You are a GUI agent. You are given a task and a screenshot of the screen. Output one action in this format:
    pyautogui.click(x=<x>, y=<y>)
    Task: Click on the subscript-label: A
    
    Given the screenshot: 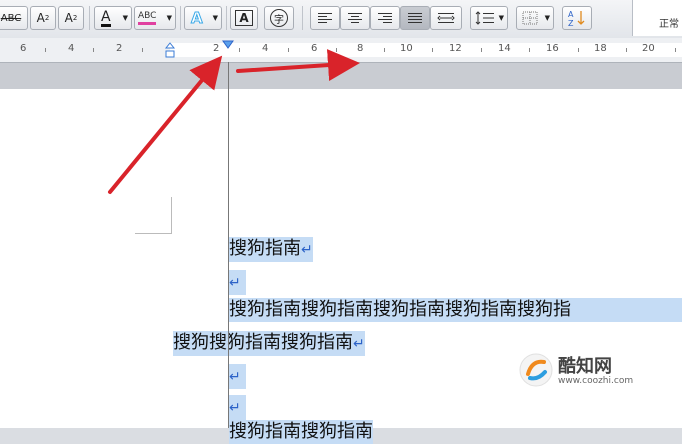 What is the action you would take?
    pyautogui.click(x=68, y=18)
    